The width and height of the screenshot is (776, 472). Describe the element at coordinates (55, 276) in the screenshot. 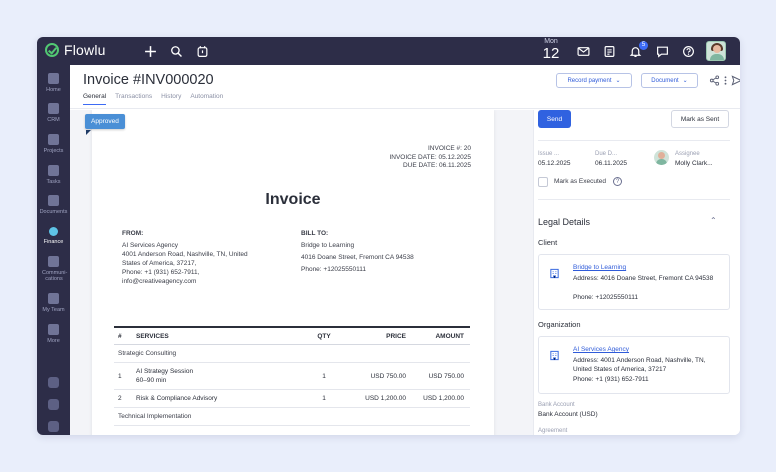

I see `sidebar-item-label: Communi- cations` at that location.